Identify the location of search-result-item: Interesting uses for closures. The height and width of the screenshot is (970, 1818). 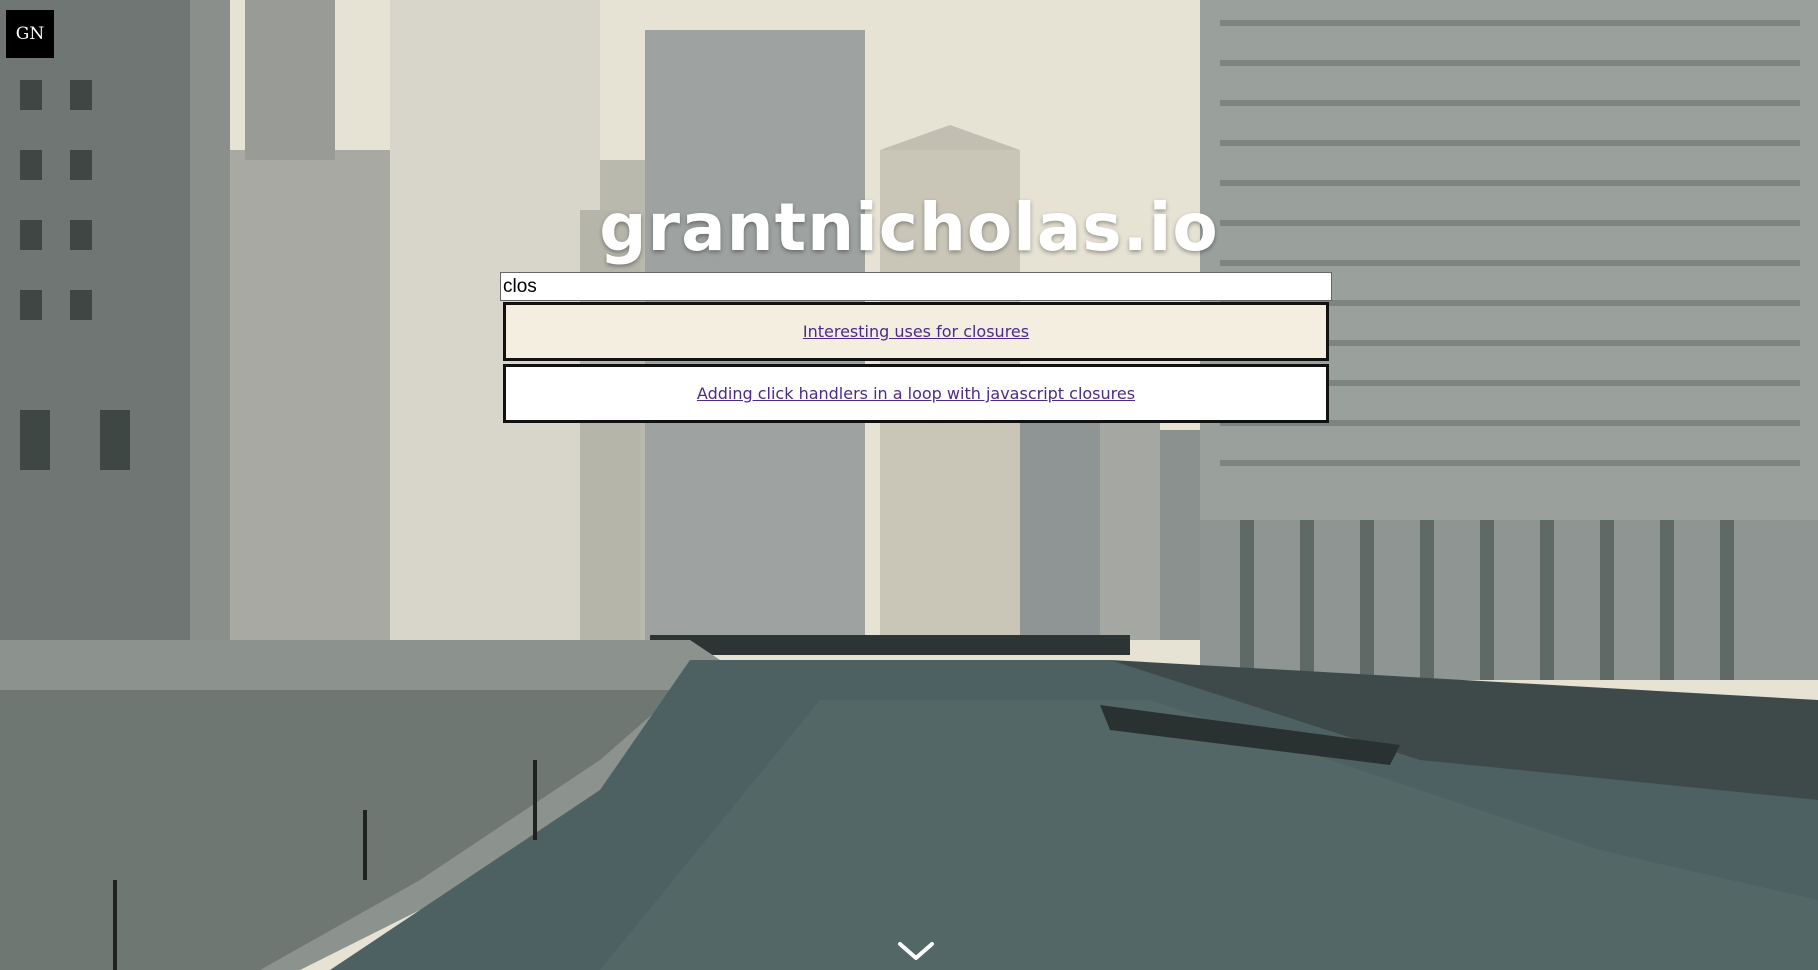
(916, 331).